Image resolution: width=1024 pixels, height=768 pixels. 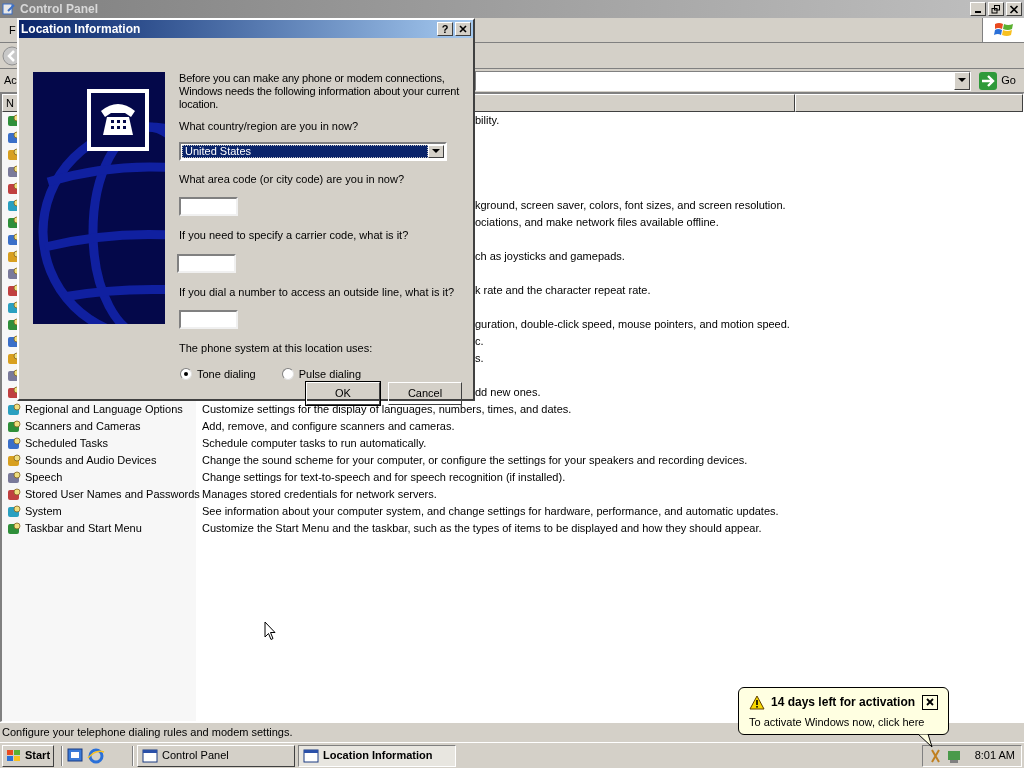 I want to click on restore-button, so click(x=996, y=9).